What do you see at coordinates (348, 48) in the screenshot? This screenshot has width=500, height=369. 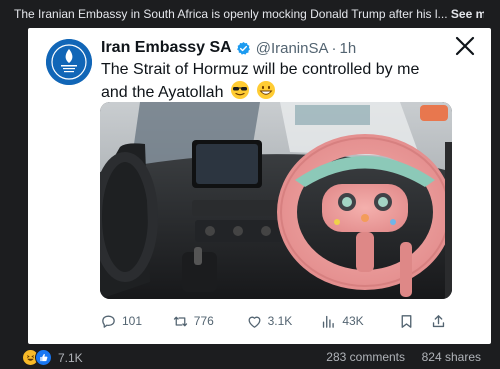 I see `tweet-time: 1h` at bounding box center [348, 48].